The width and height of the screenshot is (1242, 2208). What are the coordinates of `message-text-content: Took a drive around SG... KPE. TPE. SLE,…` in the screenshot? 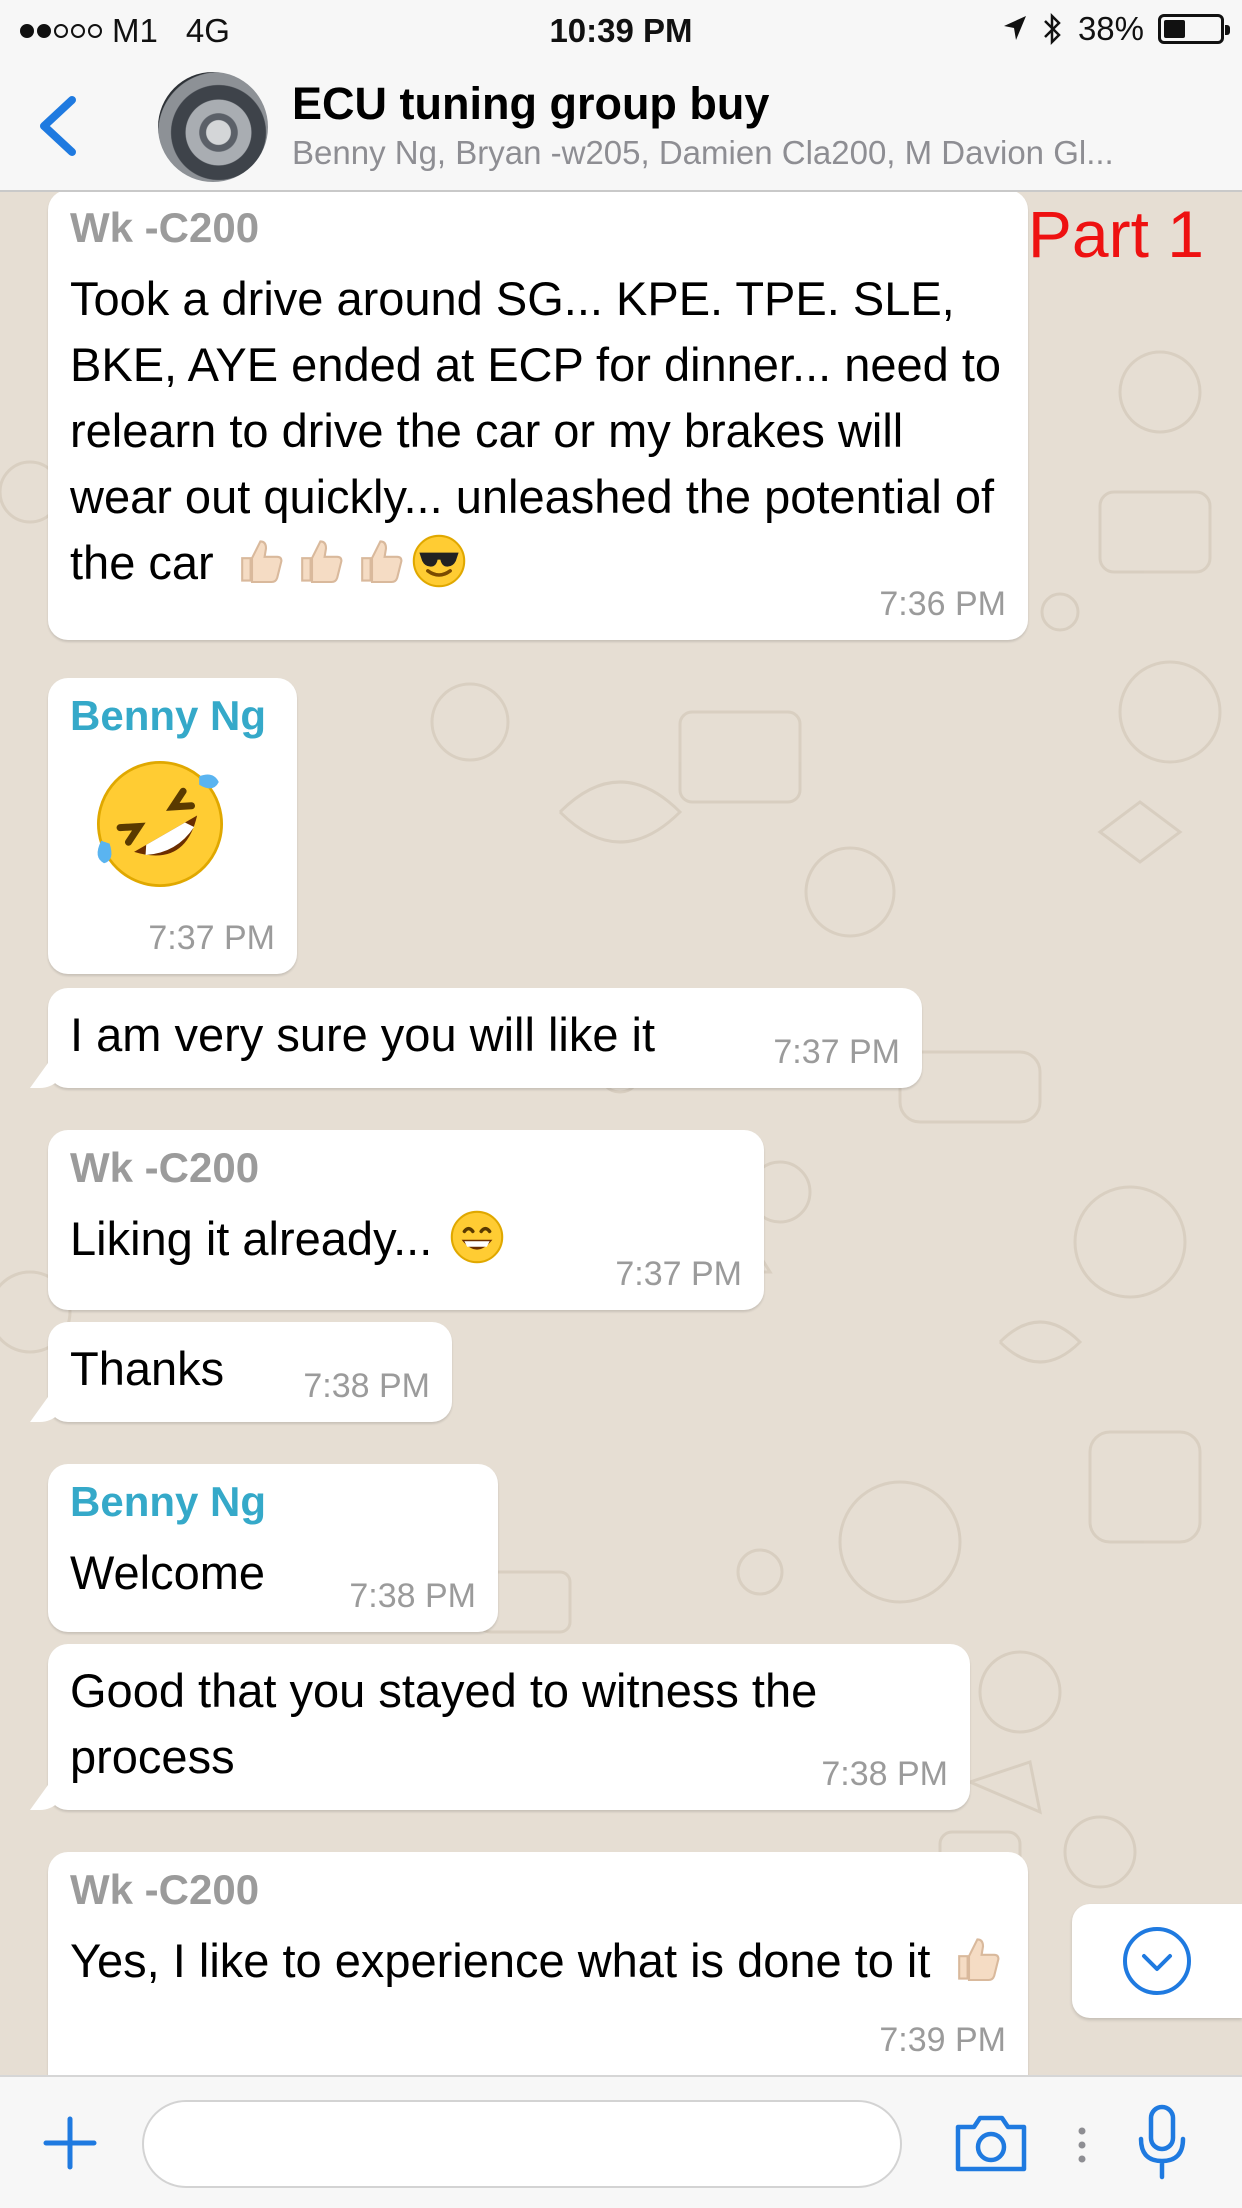 It's located at (536, 430).